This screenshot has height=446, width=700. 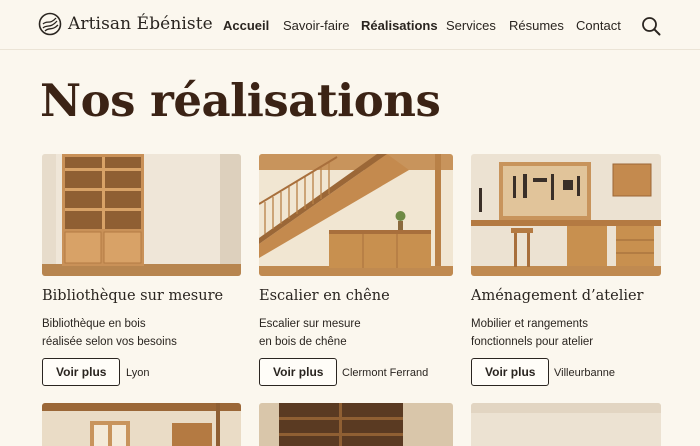 I want to click on staircase-photo, so click(x=356, y=215).